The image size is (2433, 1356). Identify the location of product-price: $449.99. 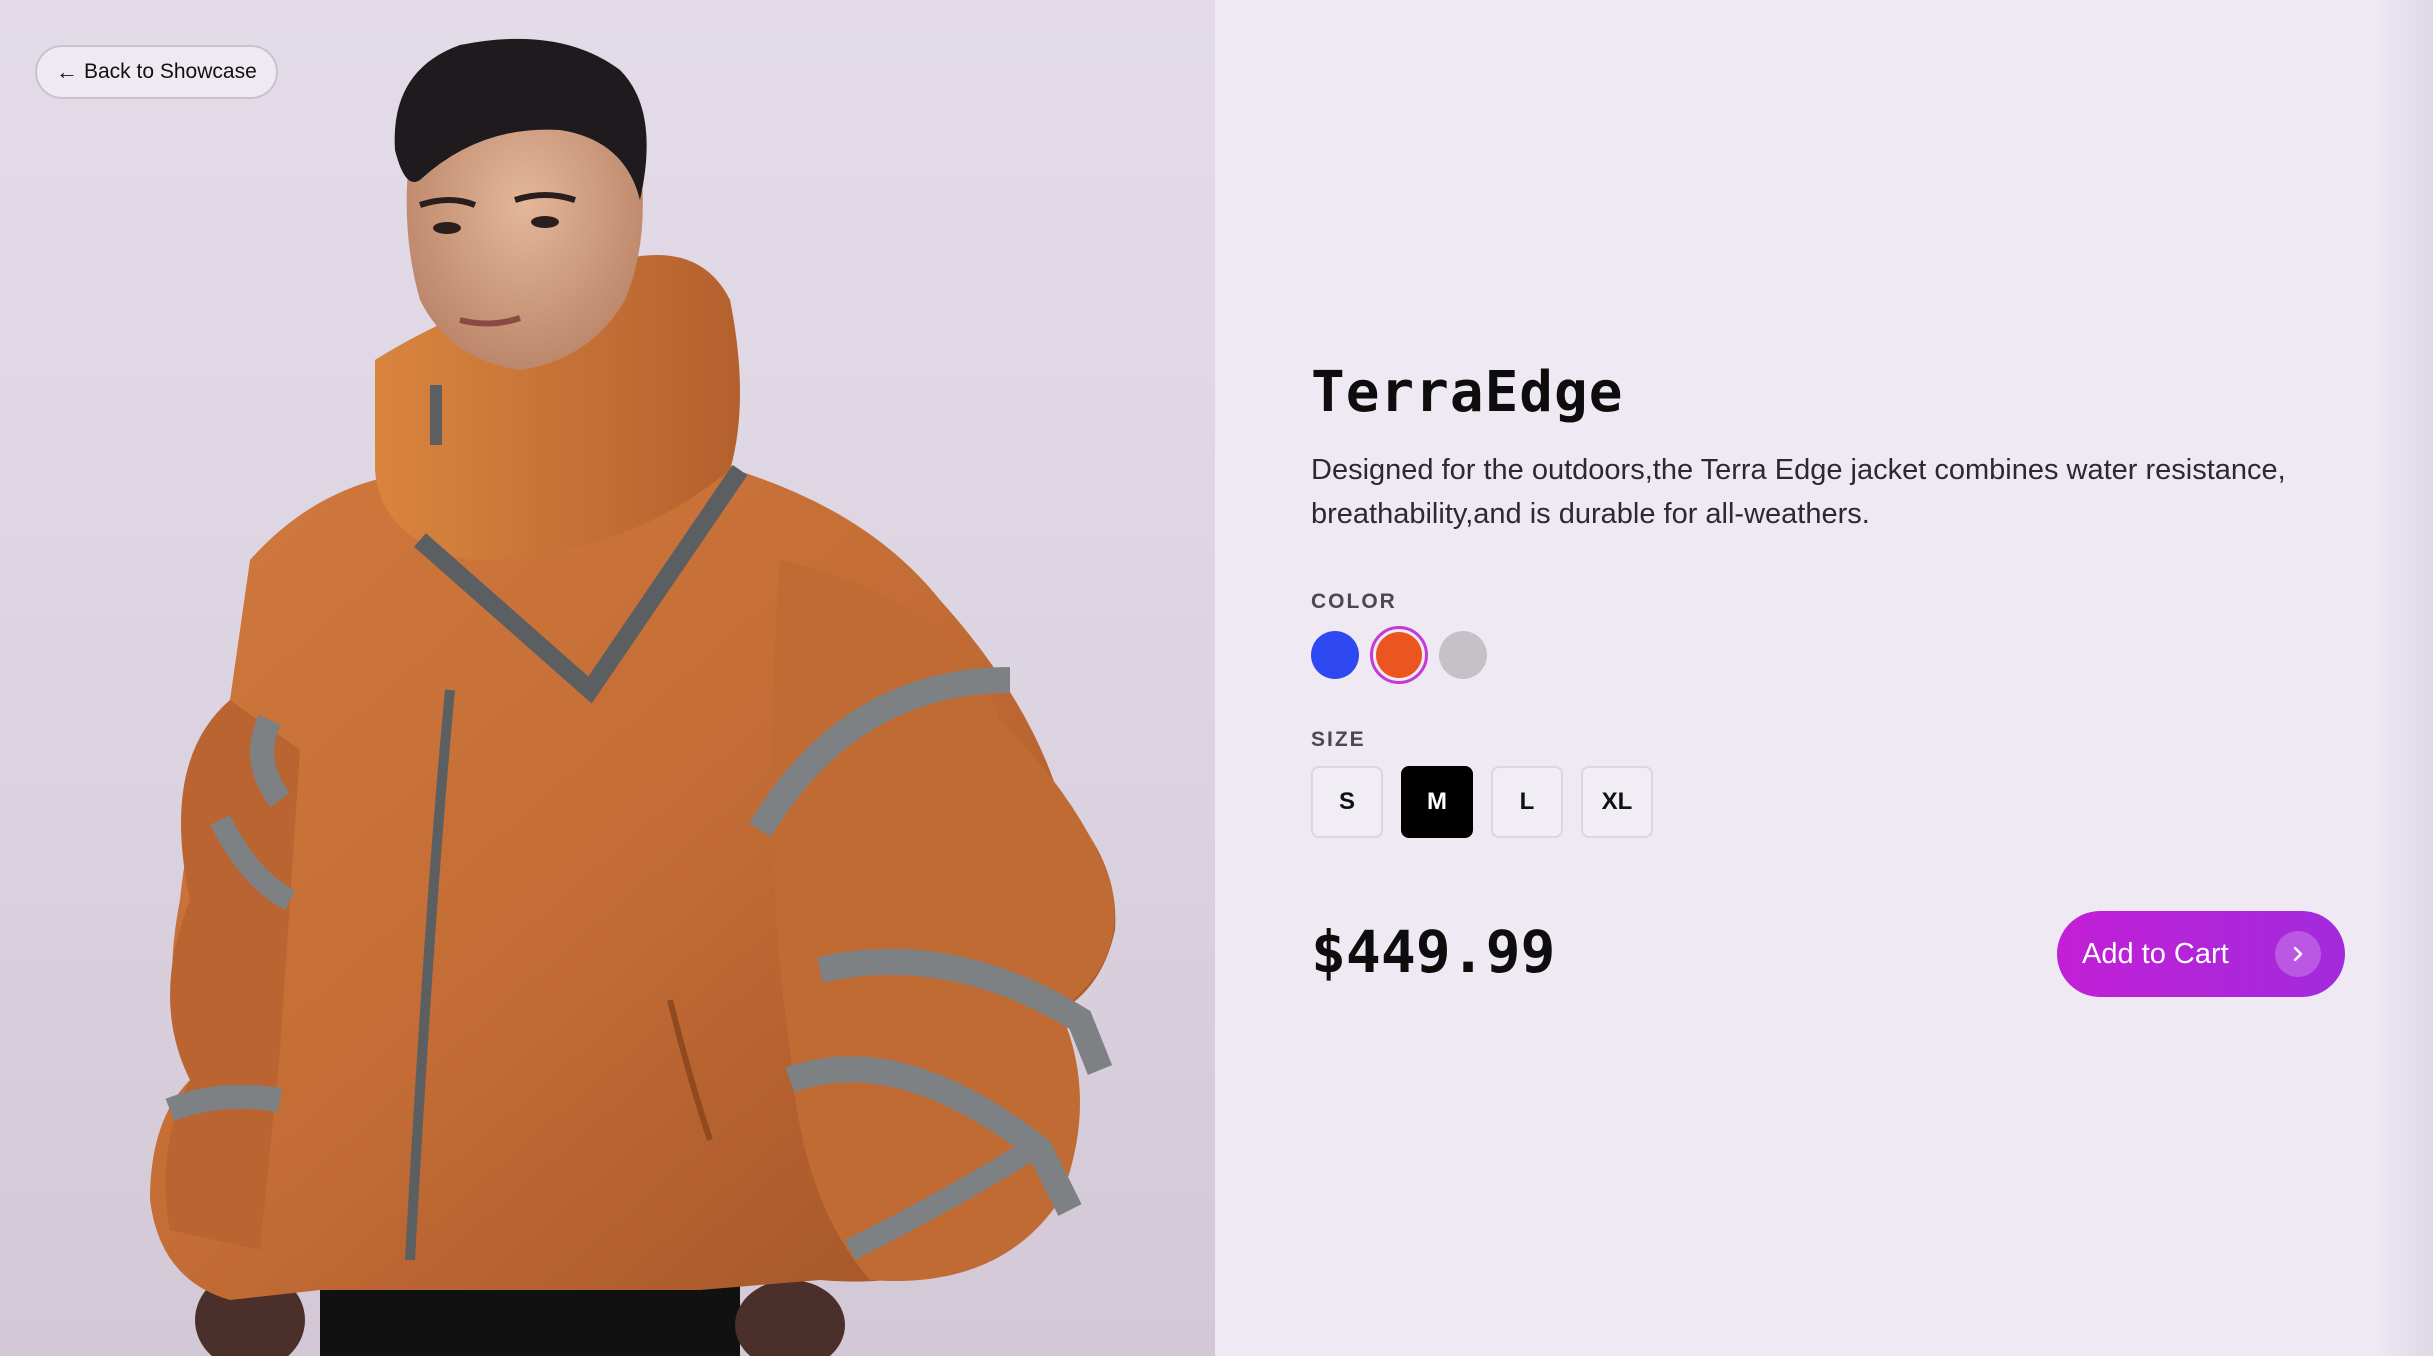
(1433, 952).